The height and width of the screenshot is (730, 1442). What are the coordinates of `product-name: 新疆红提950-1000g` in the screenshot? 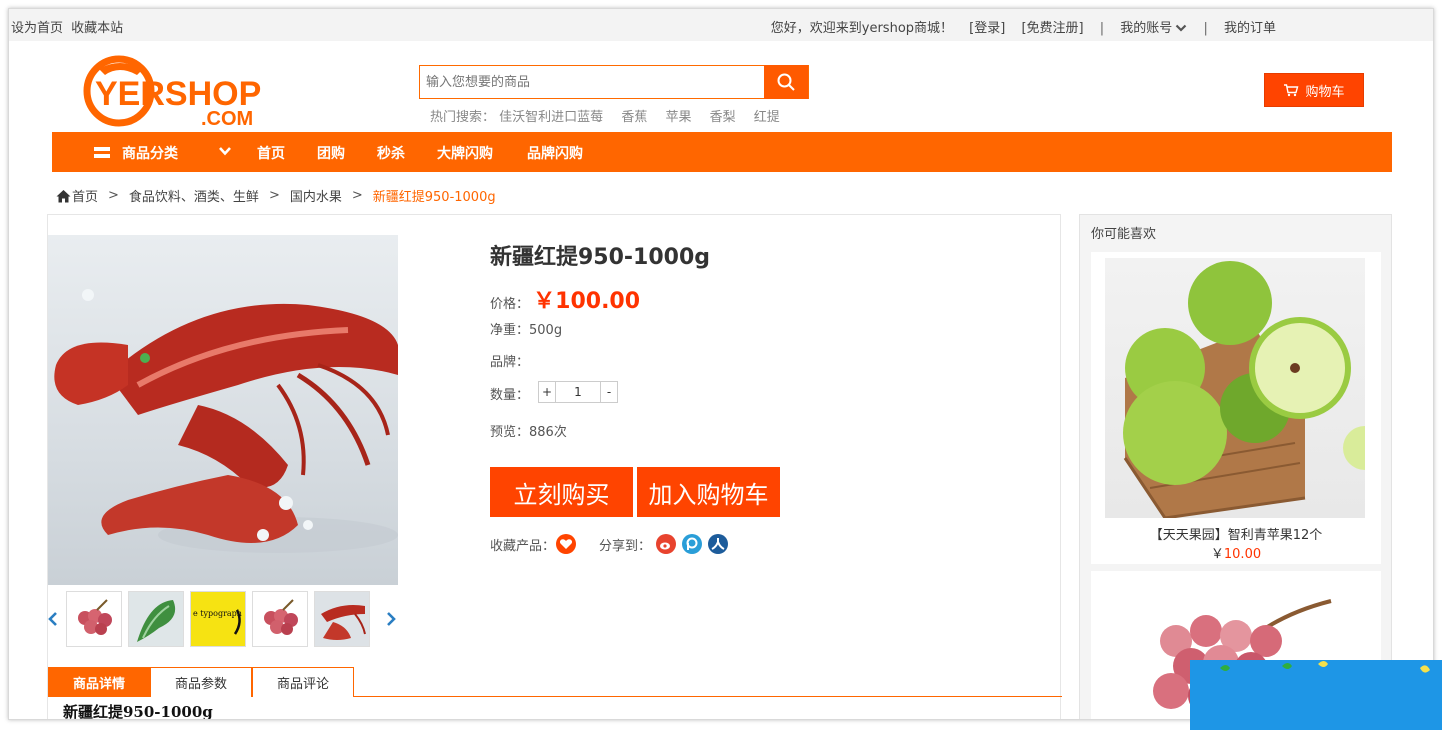 It's located at (600, 257).